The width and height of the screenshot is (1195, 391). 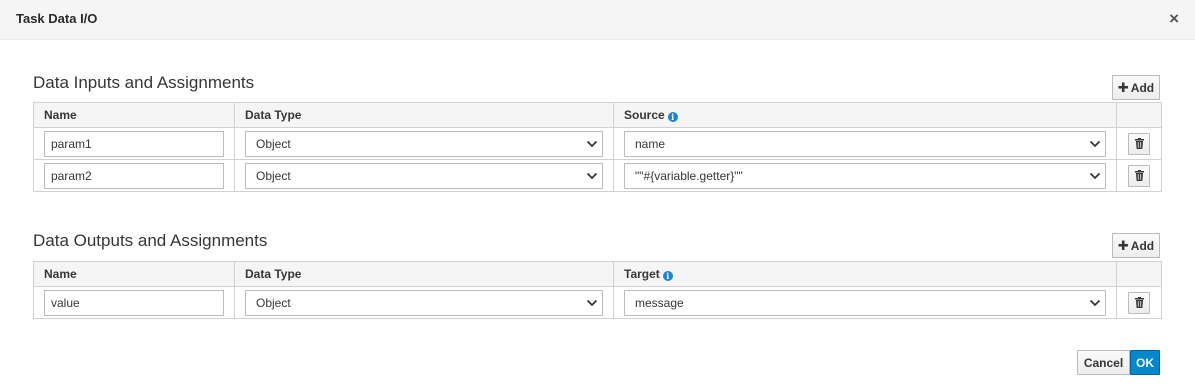 What do you see at coordinates (597, 20) in the screenshot?
I see `dialog-header: Task Data I/O ×` at bounding box center [597, 20].